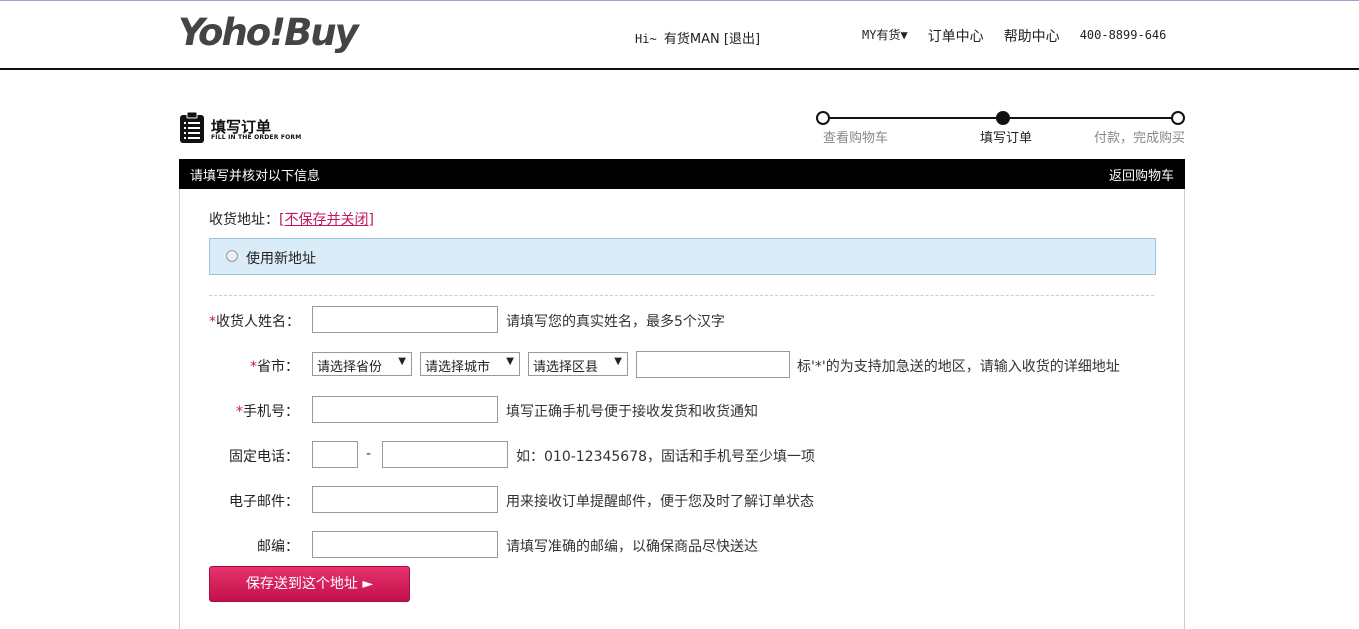  I want to click on new-address-option: 使用新地址, so click(682, 256).